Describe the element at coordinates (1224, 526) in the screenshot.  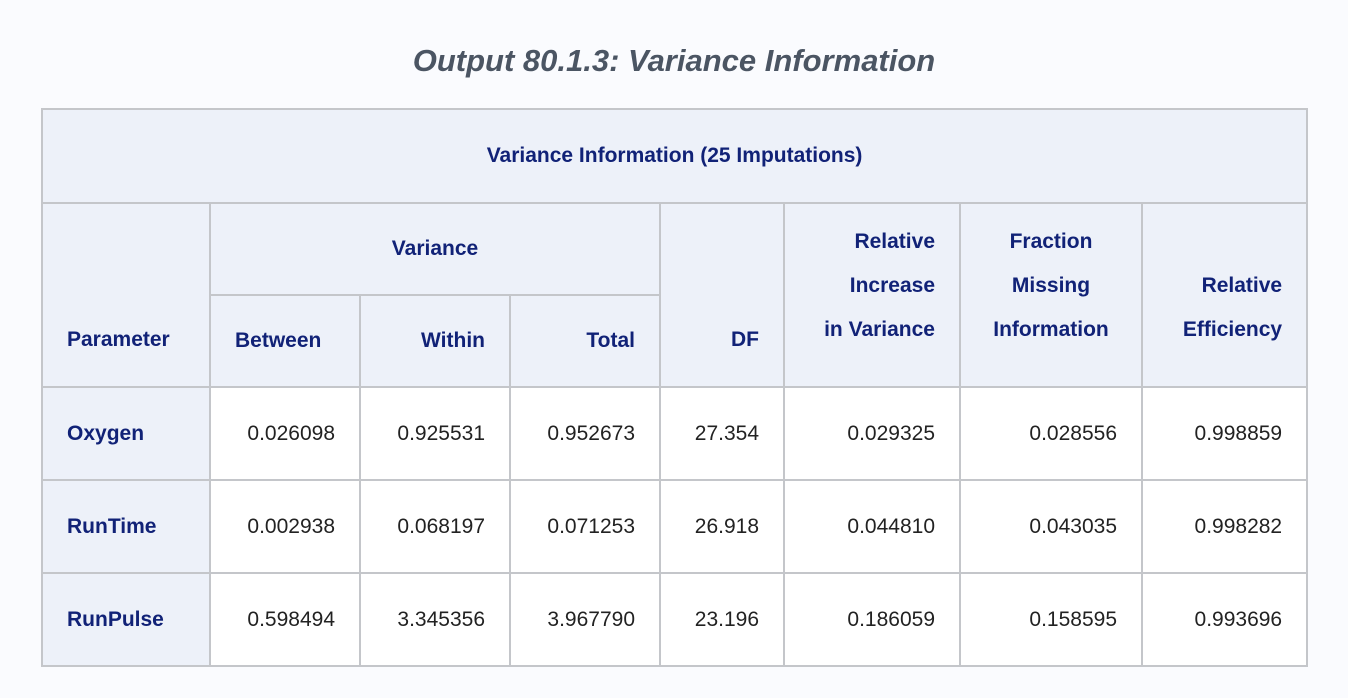
I see `cell-relative-efficiency: 0.998282` at that location.